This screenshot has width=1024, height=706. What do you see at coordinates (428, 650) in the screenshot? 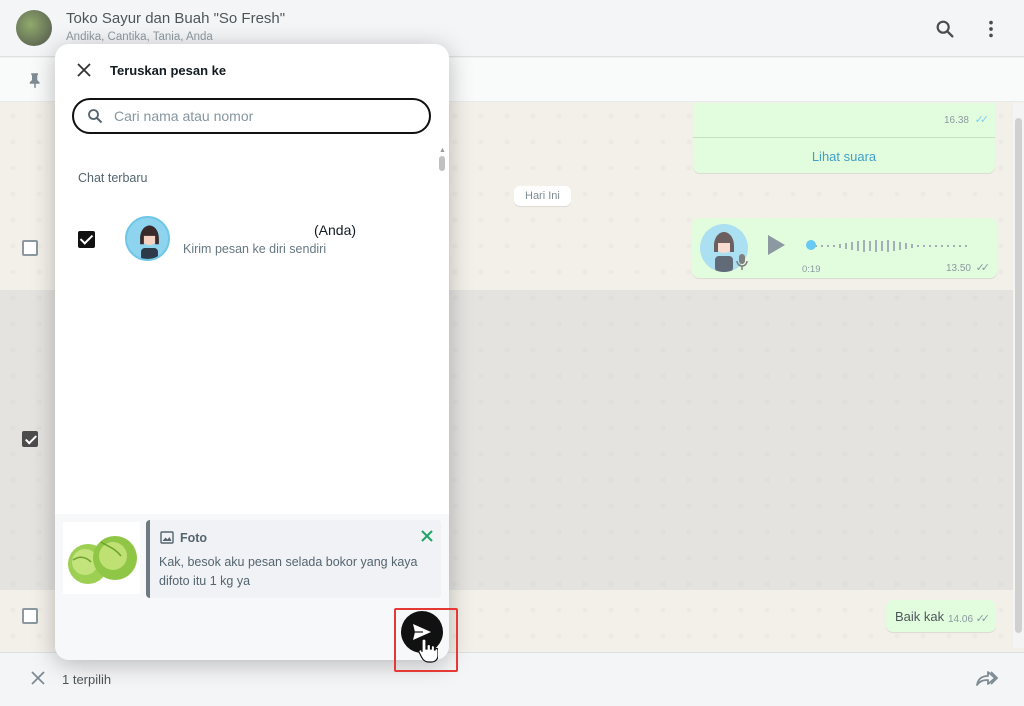
I see `hand-cursor-icon` at bounding box center [428, 650].